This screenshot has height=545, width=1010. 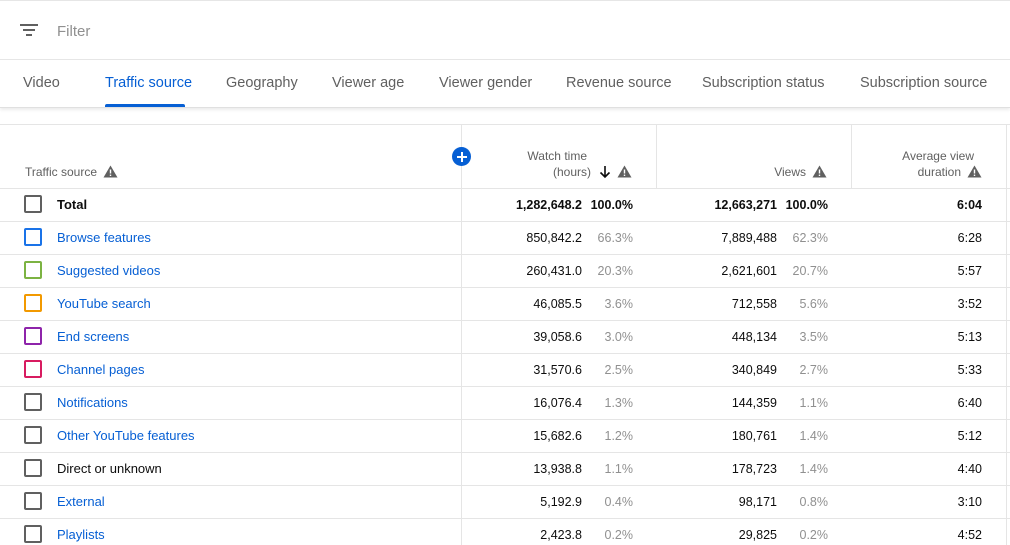 I want to click on tab-viewer-gender: Viewer gender, so click(x=485, y=83).